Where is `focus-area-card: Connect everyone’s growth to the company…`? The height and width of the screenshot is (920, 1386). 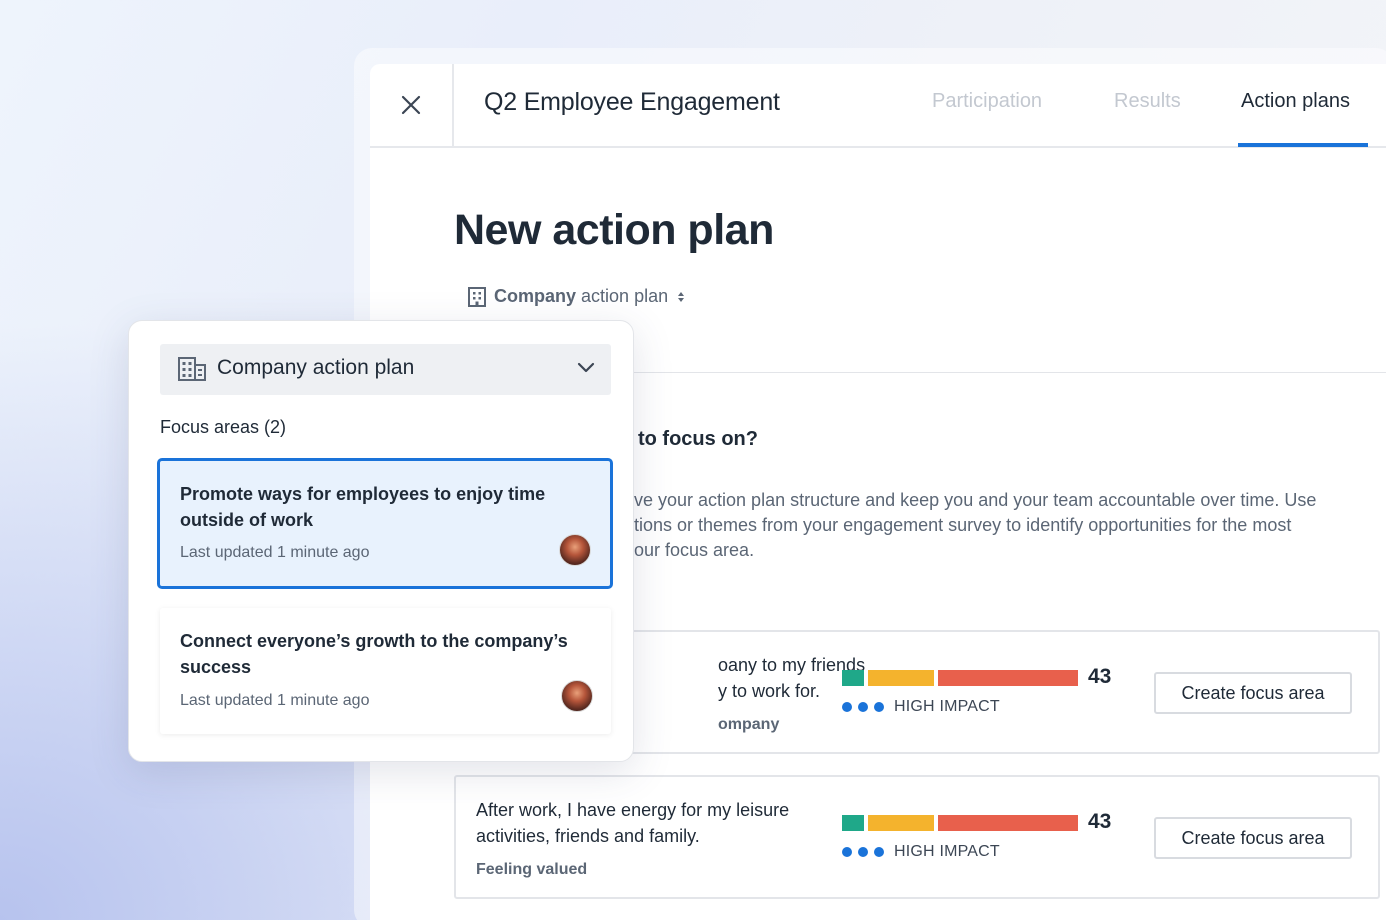
focus-area-card: Connect everyone’s growth to the company… is located at coordinates (385, 671).